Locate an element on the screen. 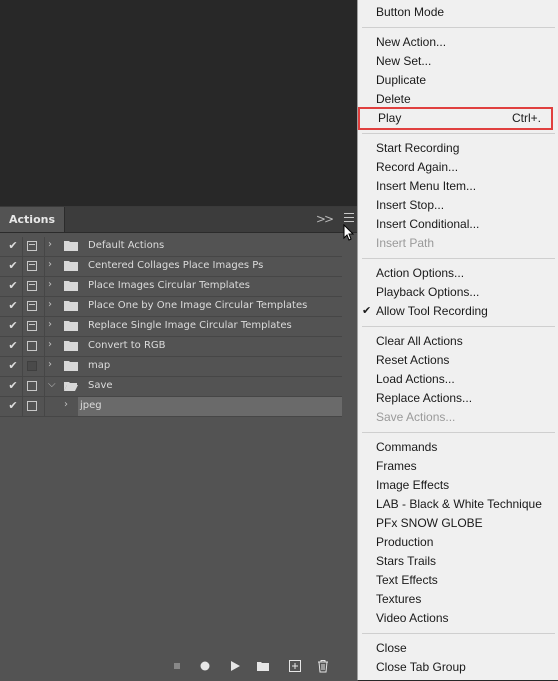 The height and width of the screenshot is (681, 558). menu-item-textures: Textures is located at coordinates (458, 599).